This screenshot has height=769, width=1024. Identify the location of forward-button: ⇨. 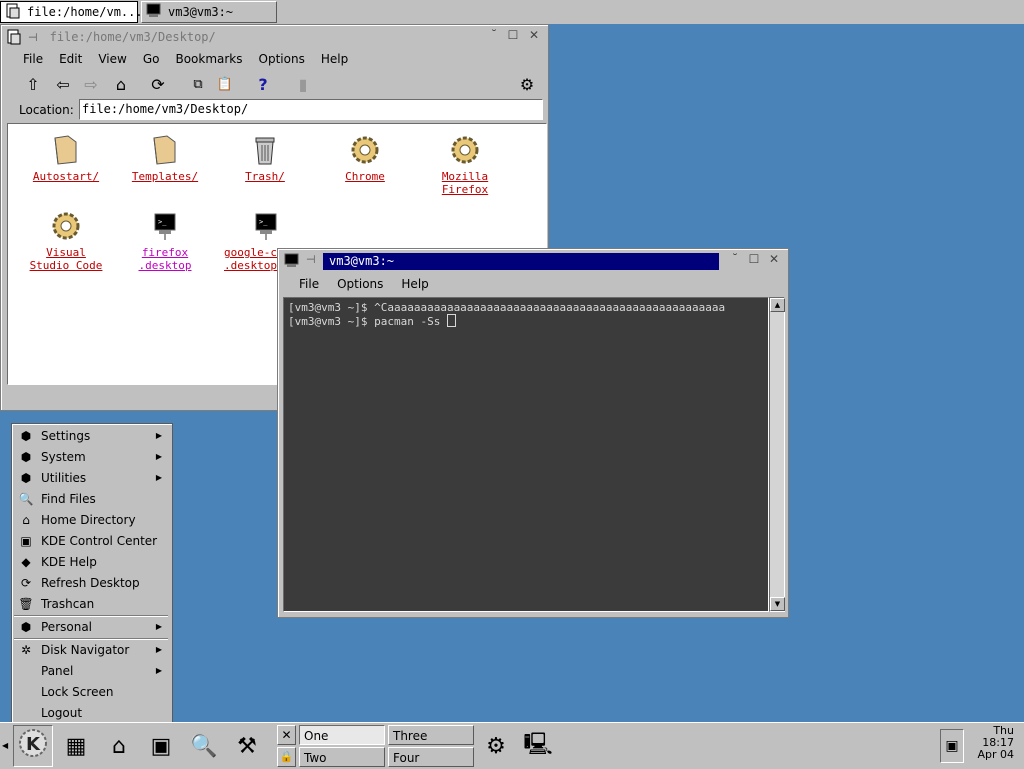
(91, 84).